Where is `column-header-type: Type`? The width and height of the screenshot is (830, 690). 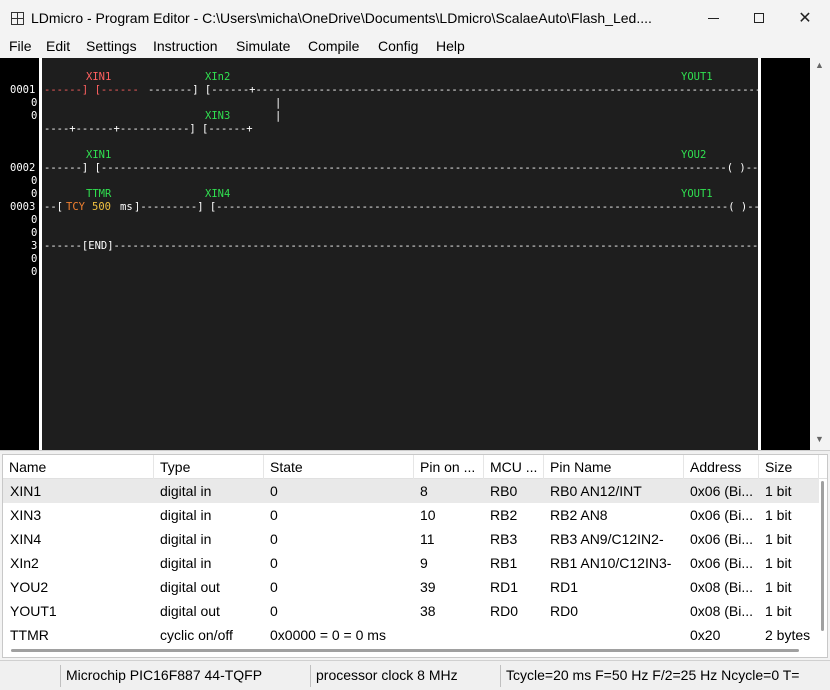
column-header-type: Type is located at coordinates (209, 467).